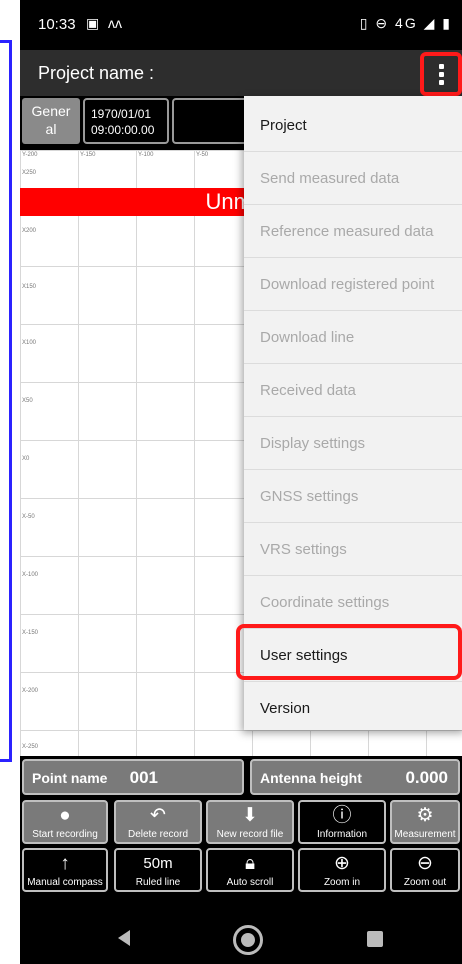 The width and height of the screenshot is (462, 964). What do you see at coordinates (353, 178) in the screenshot?
I see `menu-item-send-measured-data: Send measured data` at bounding box center [353, 178].